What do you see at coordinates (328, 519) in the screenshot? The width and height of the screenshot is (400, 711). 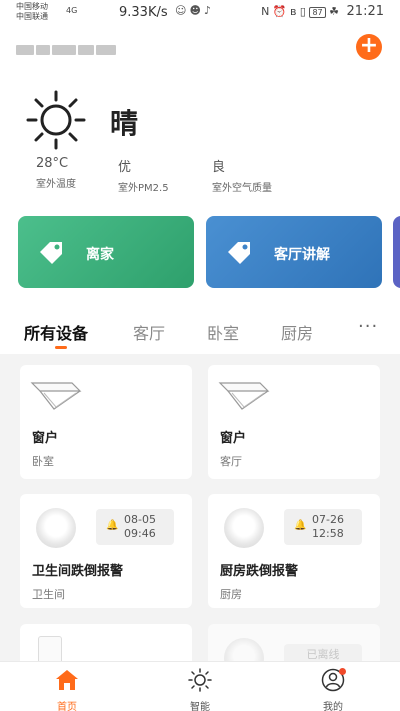 I see `alarm-date: 07-26` at bounding box center [328, 519].